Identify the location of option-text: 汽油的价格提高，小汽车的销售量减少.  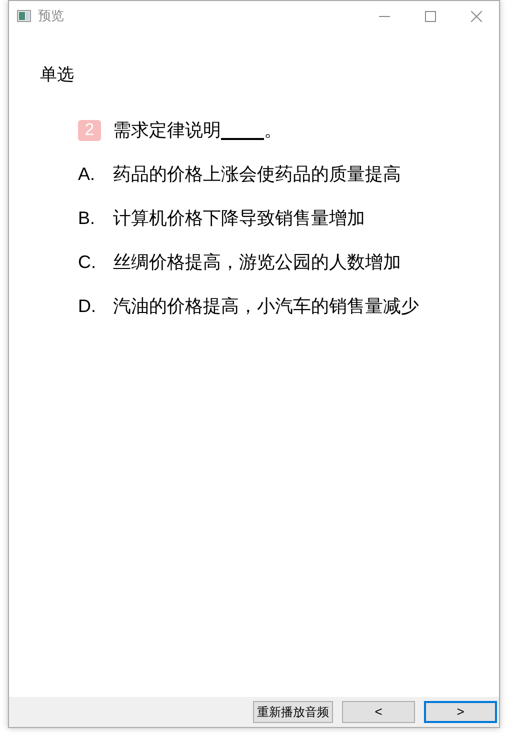
(266, 306).